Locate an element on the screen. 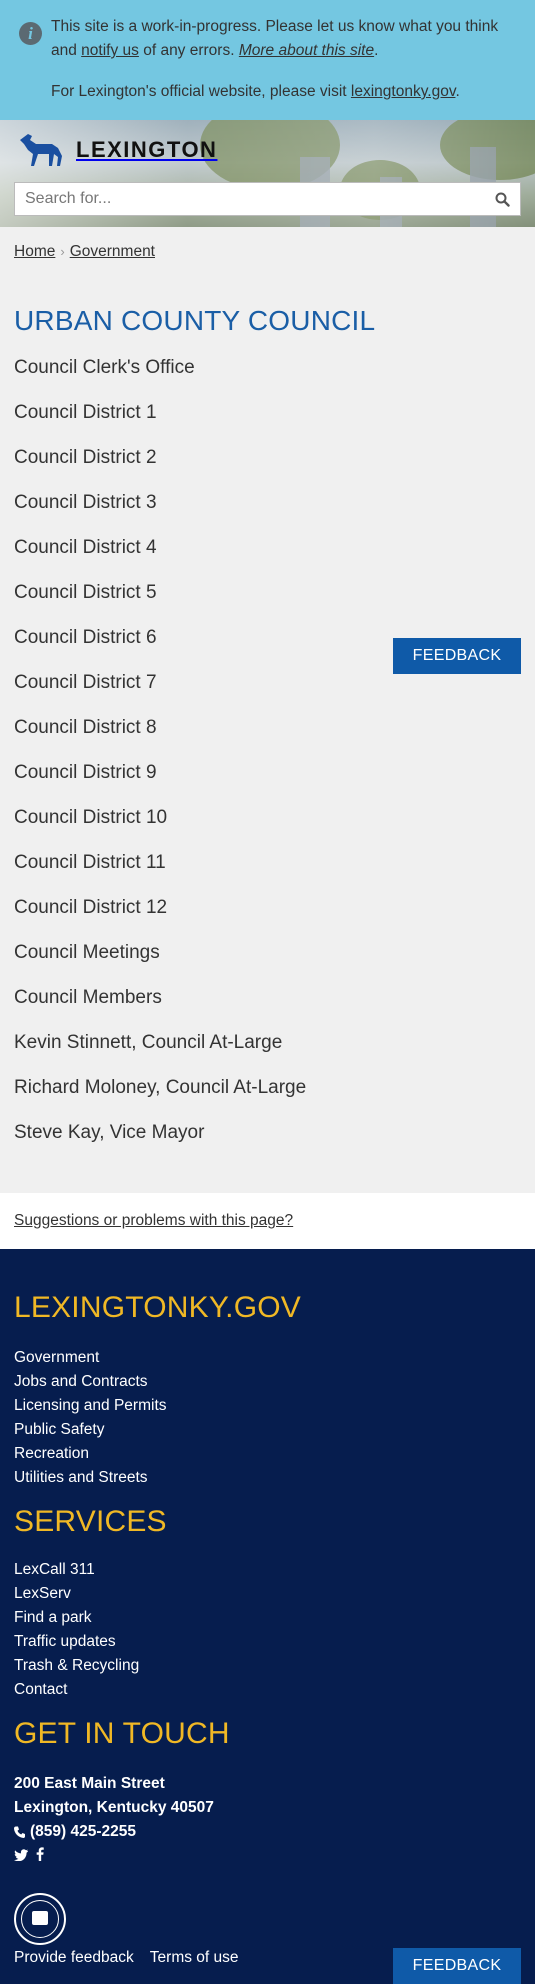  list-item: Council District 6 is located at coordinates (160, 649).